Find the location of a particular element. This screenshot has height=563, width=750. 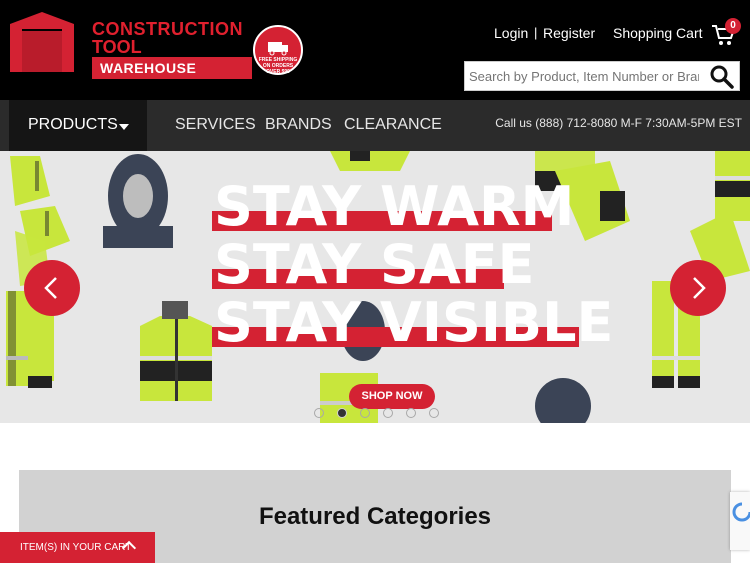

chevron-left-icon is located at coordinates (50, 288).